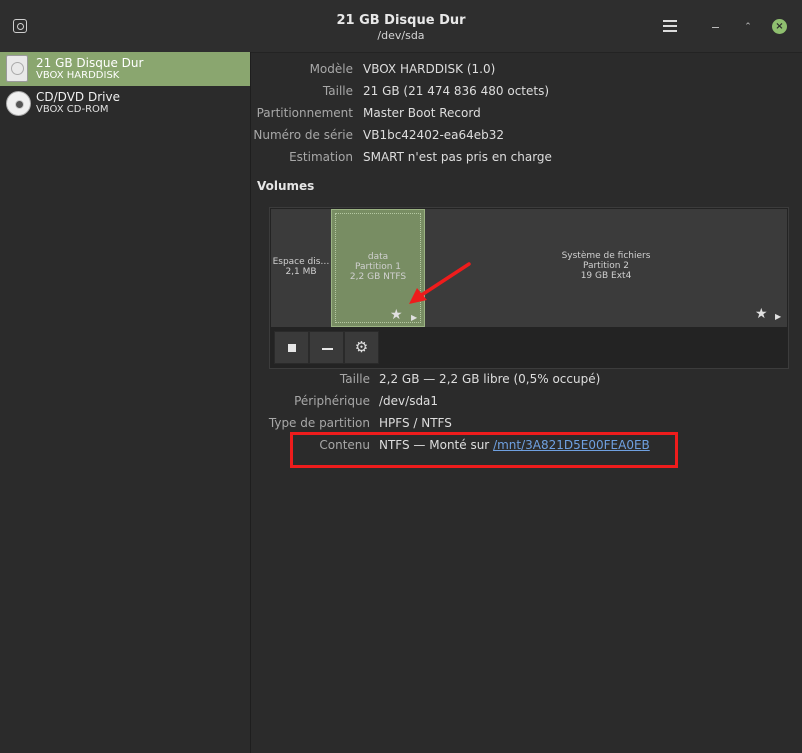 The height and width of the screenshot is (753, 802). What do you see at coordinates (526, 423) in the screenshot?
I see `volume-detail-row: Type de partition HPFS / NTFS` at bounding box center [526, 423].